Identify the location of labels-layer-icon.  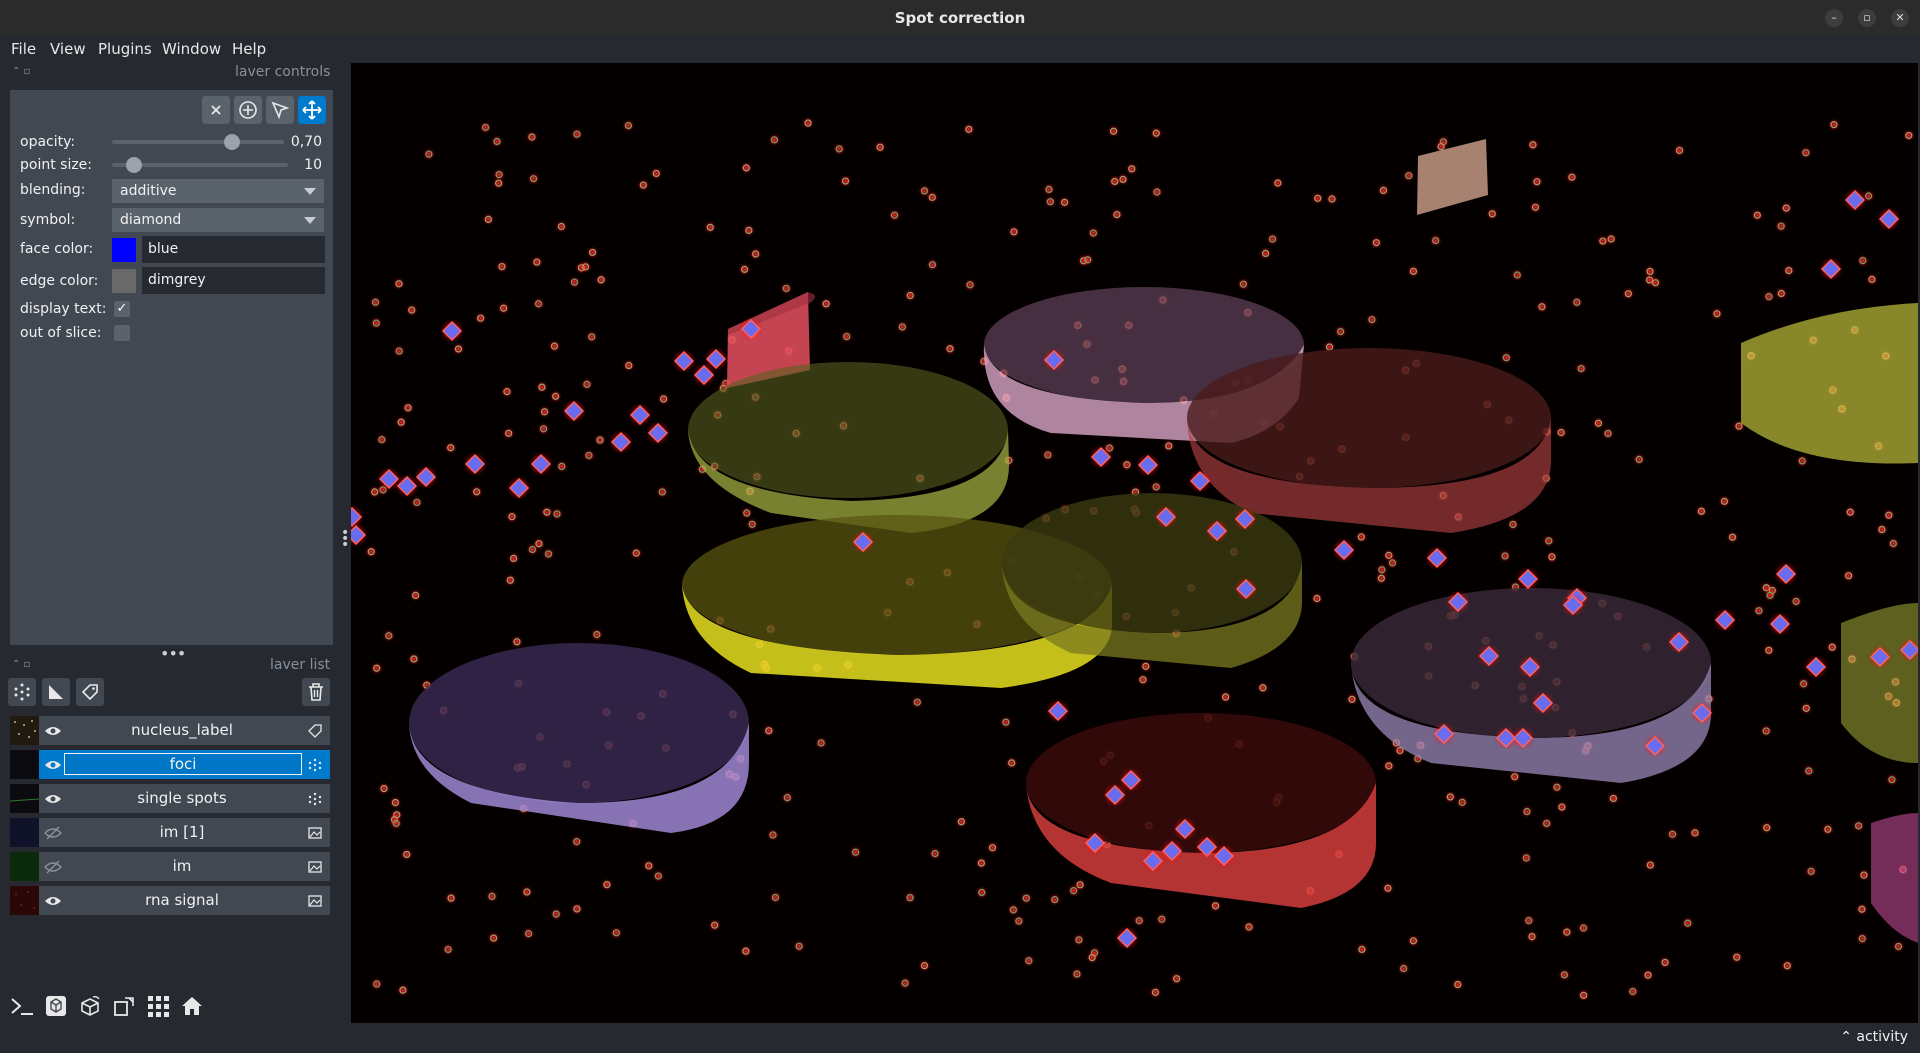
(315, 730).